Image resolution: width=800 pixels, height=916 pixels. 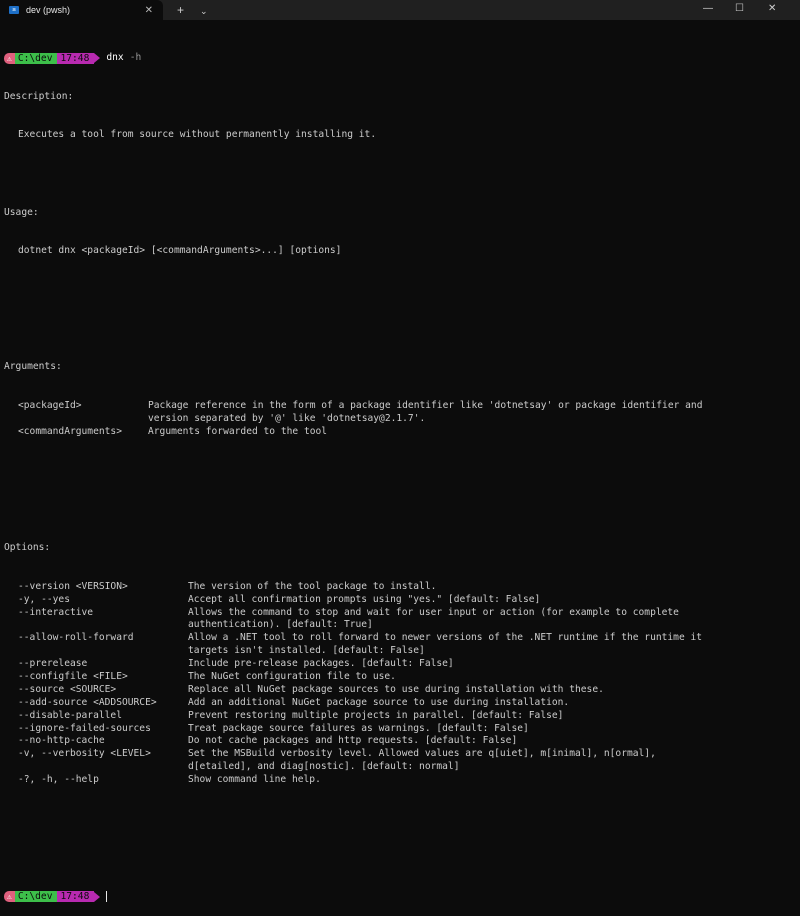 What do you see at coordinates (204, 11) in the screenshot?
I see `chevron-down-icon: ⌄` at bounding box center [204, 11].